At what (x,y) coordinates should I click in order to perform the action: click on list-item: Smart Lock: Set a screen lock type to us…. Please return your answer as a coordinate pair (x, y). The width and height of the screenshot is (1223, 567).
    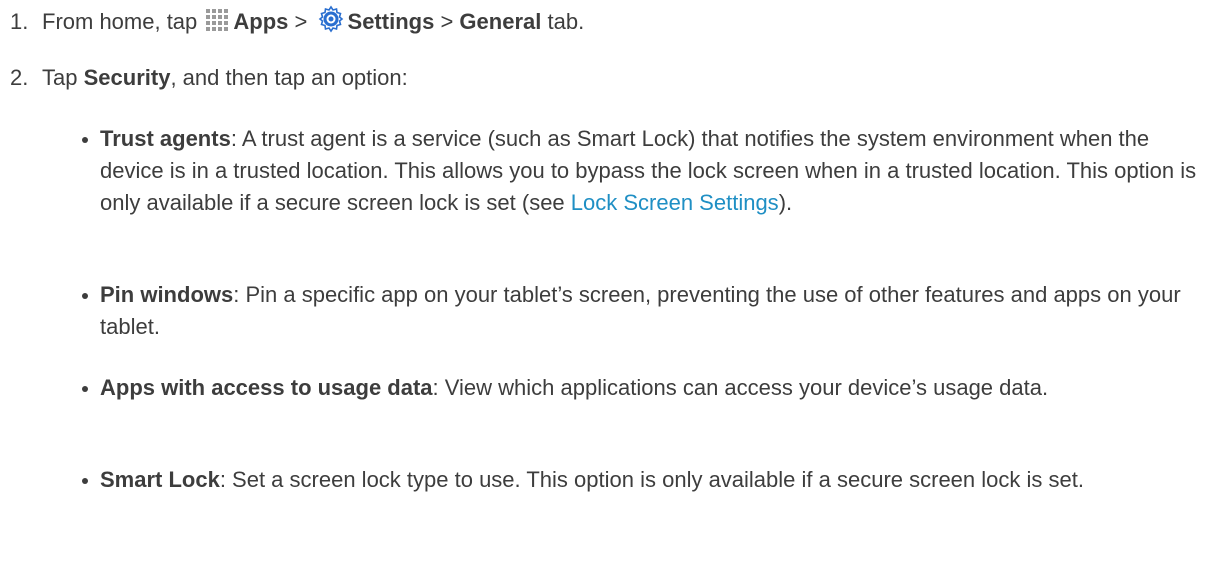
    Looking at the image, I should click on (581, 480).